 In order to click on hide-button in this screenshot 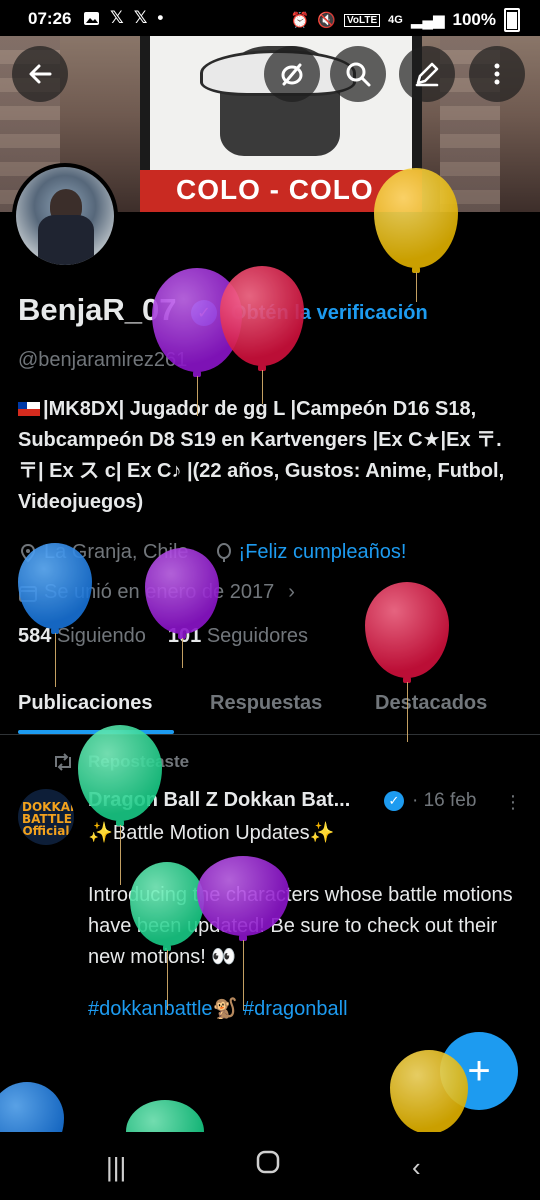, I will do `click(292, 74)`.